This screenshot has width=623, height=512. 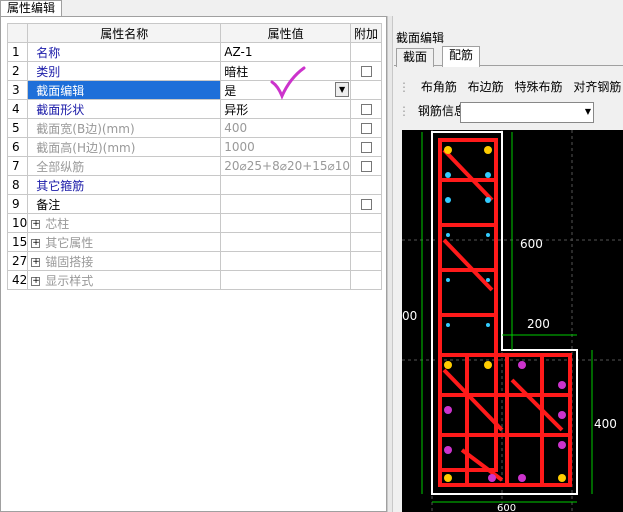 What do you see at coordinates (85, 128) in the screenshot?
I see `property-label: 截面宽(B边)(mm)` at bounding box center [85, 128].